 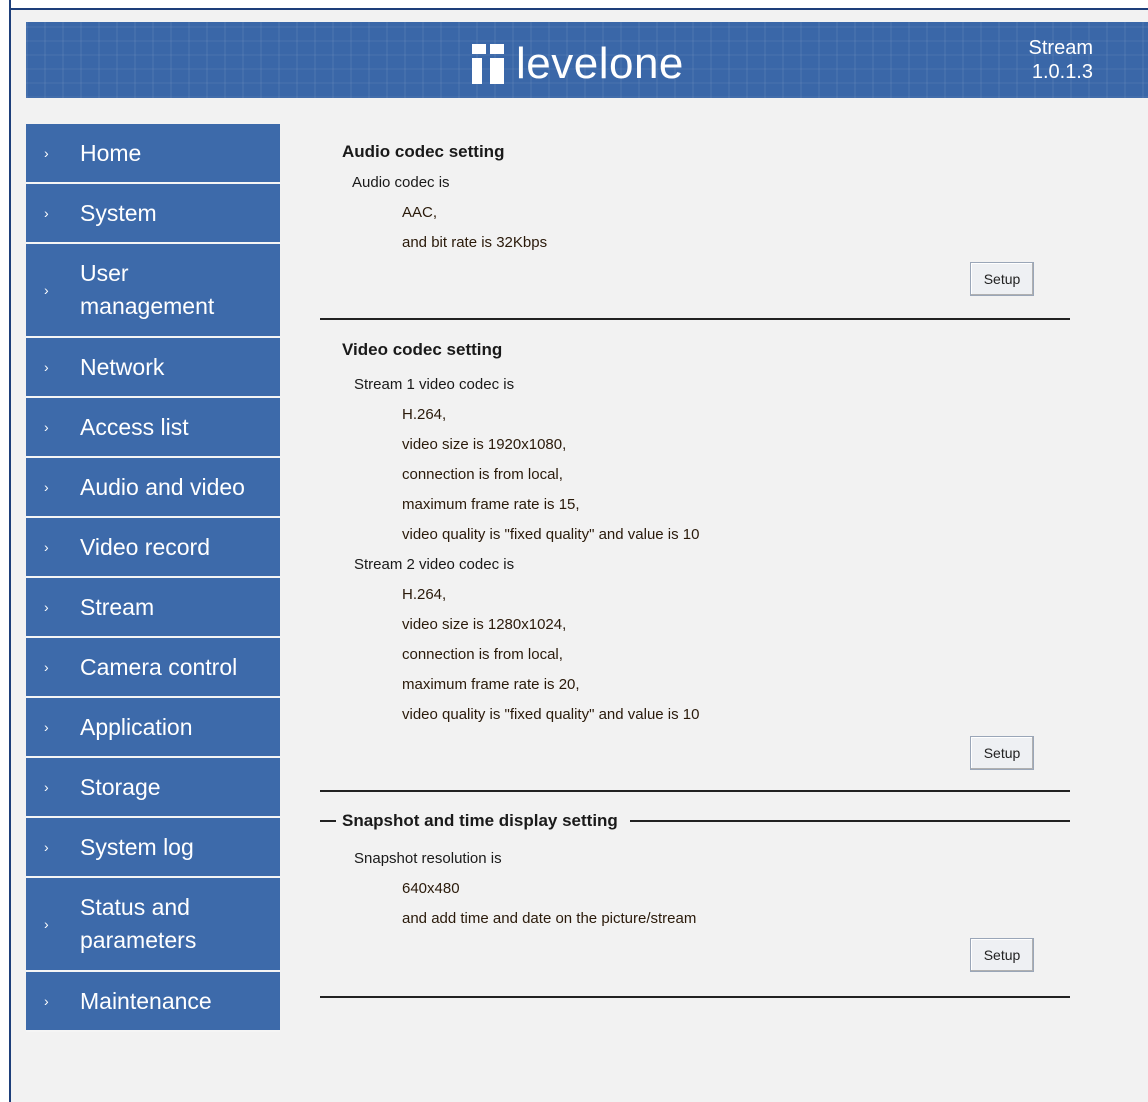 I want to click on sidebar-item-label: System, so click(x=118, y=213).